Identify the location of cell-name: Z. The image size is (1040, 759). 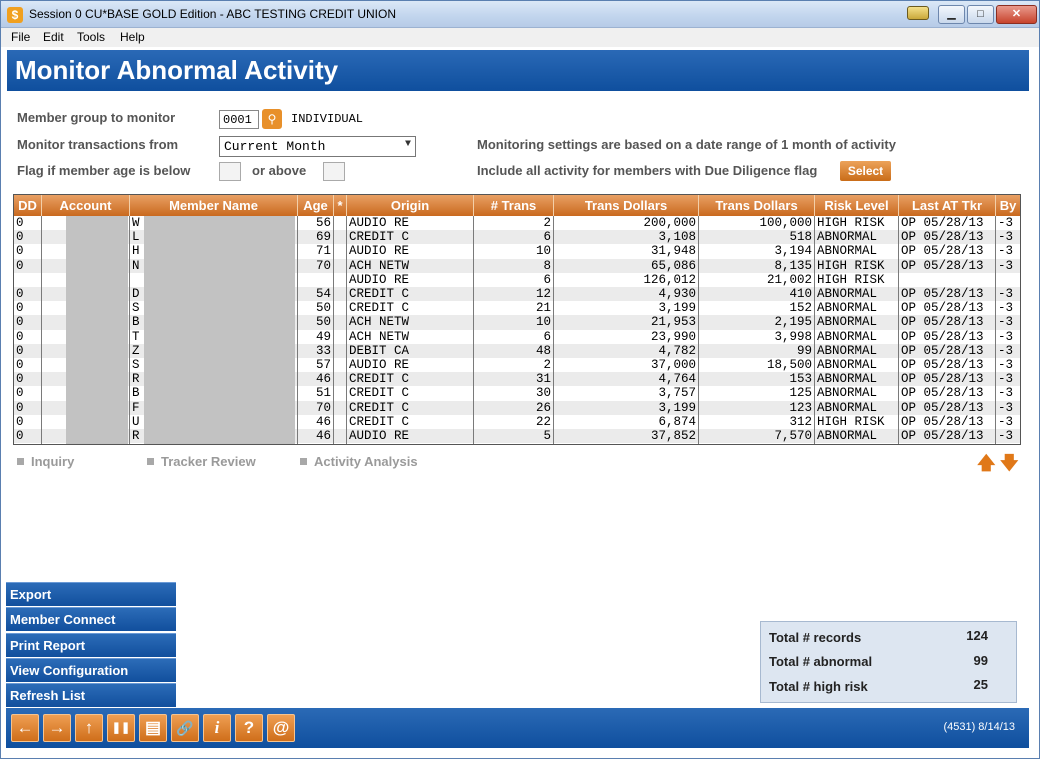
(136, 350).